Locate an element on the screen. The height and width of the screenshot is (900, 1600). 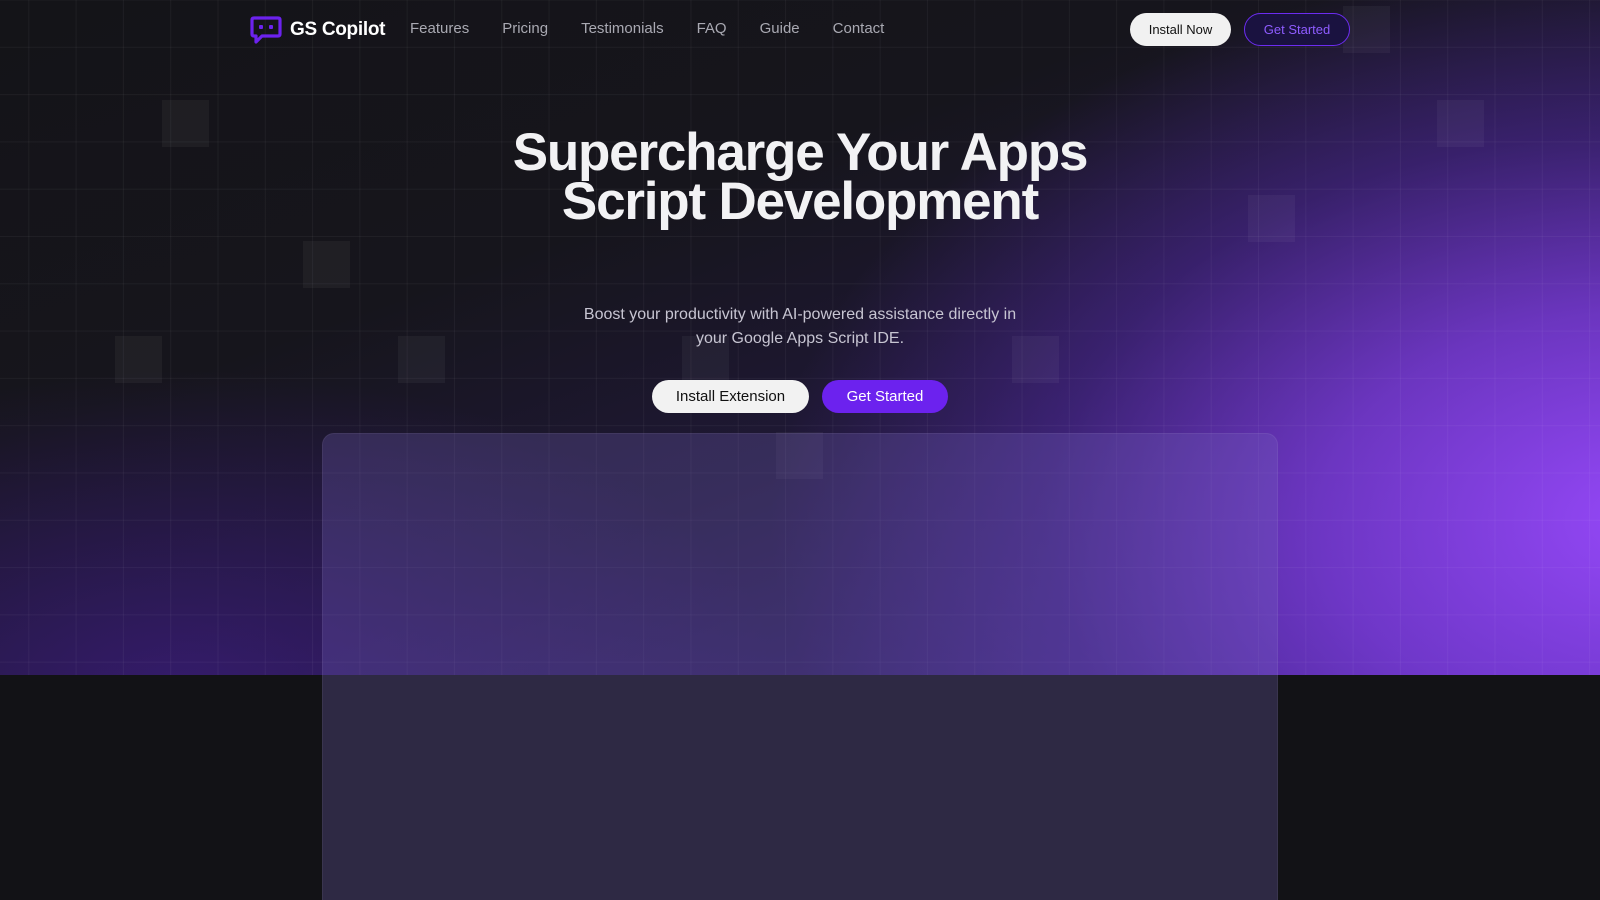
nav-get-started-button: Get Started is located at coordinates (1297, 29).